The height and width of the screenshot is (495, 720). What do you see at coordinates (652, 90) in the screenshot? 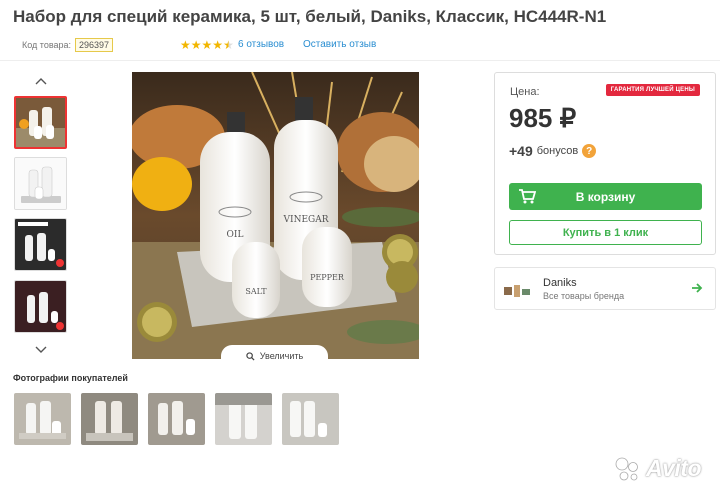
I see `best-price-badge: ГАРАНТИЯ ЛУЧШЕЙ ЦЕНЫ` at bounding box center [652, 90].